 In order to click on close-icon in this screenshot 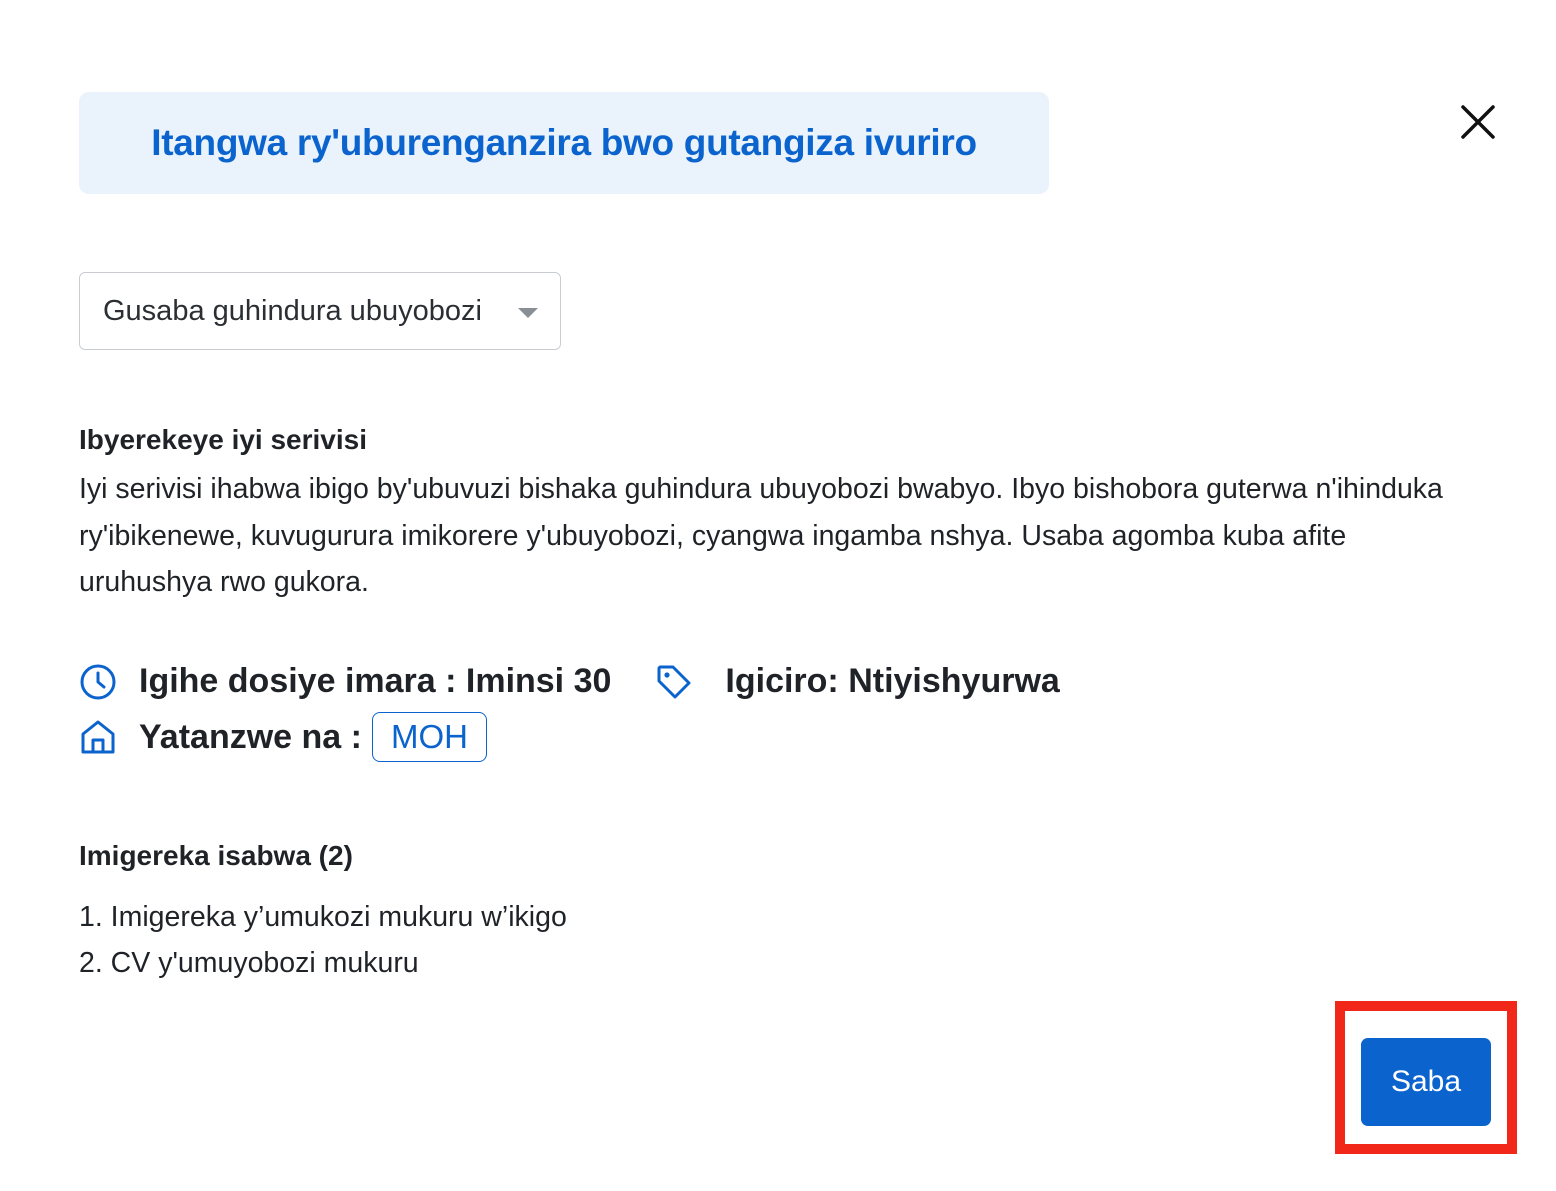, I will do `click(1478, 122)`.